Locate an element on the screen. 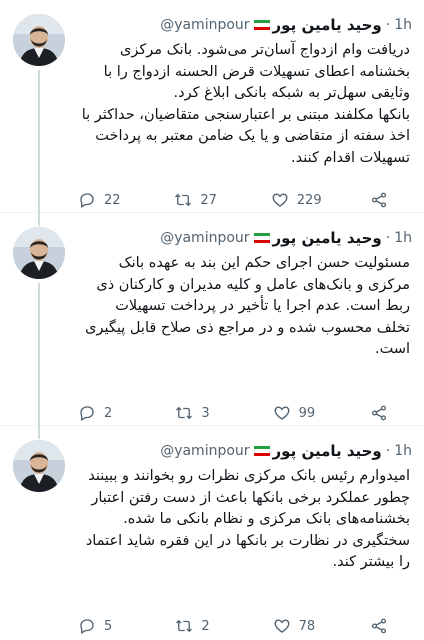  like-button: 78 is located at coordinates (297, 626).